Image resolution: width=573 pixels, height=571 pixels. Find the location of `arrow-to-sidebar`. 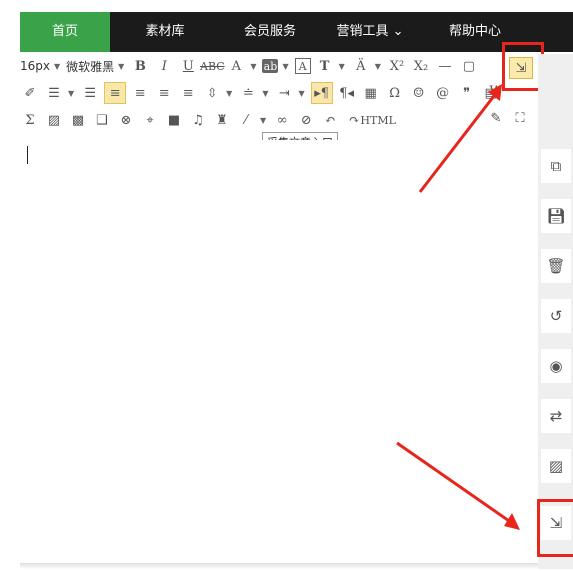

arrow-to-sidebar is located at coordinates (454, 483).